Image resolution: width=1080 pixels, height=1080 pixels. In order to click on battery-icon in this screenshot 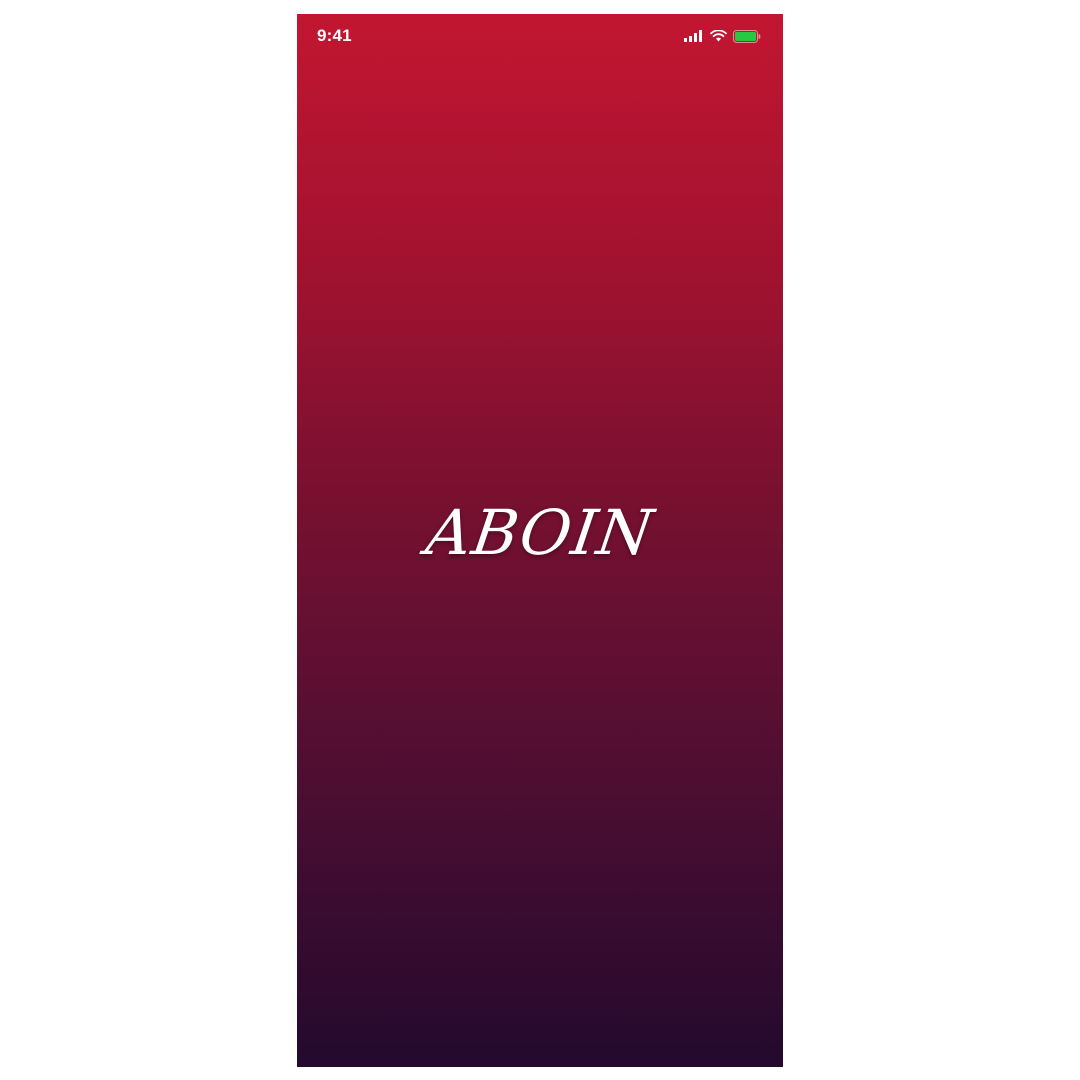, I will do `click(747, 36)`.